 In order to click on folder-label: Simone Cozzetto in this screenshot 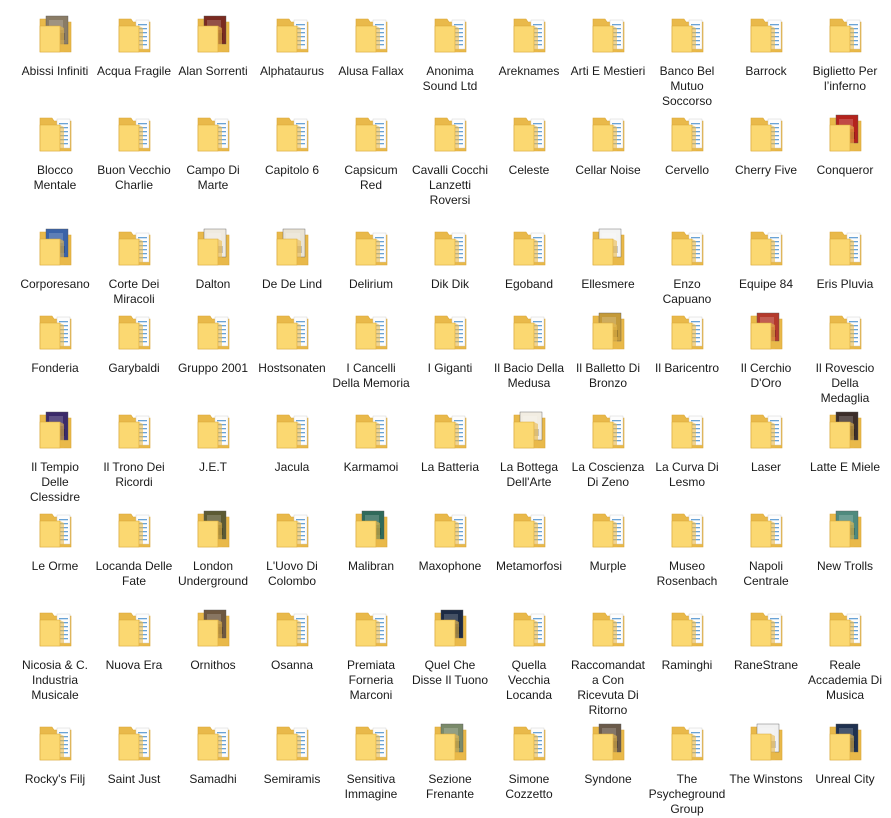, I will do `click(529, 786)`.